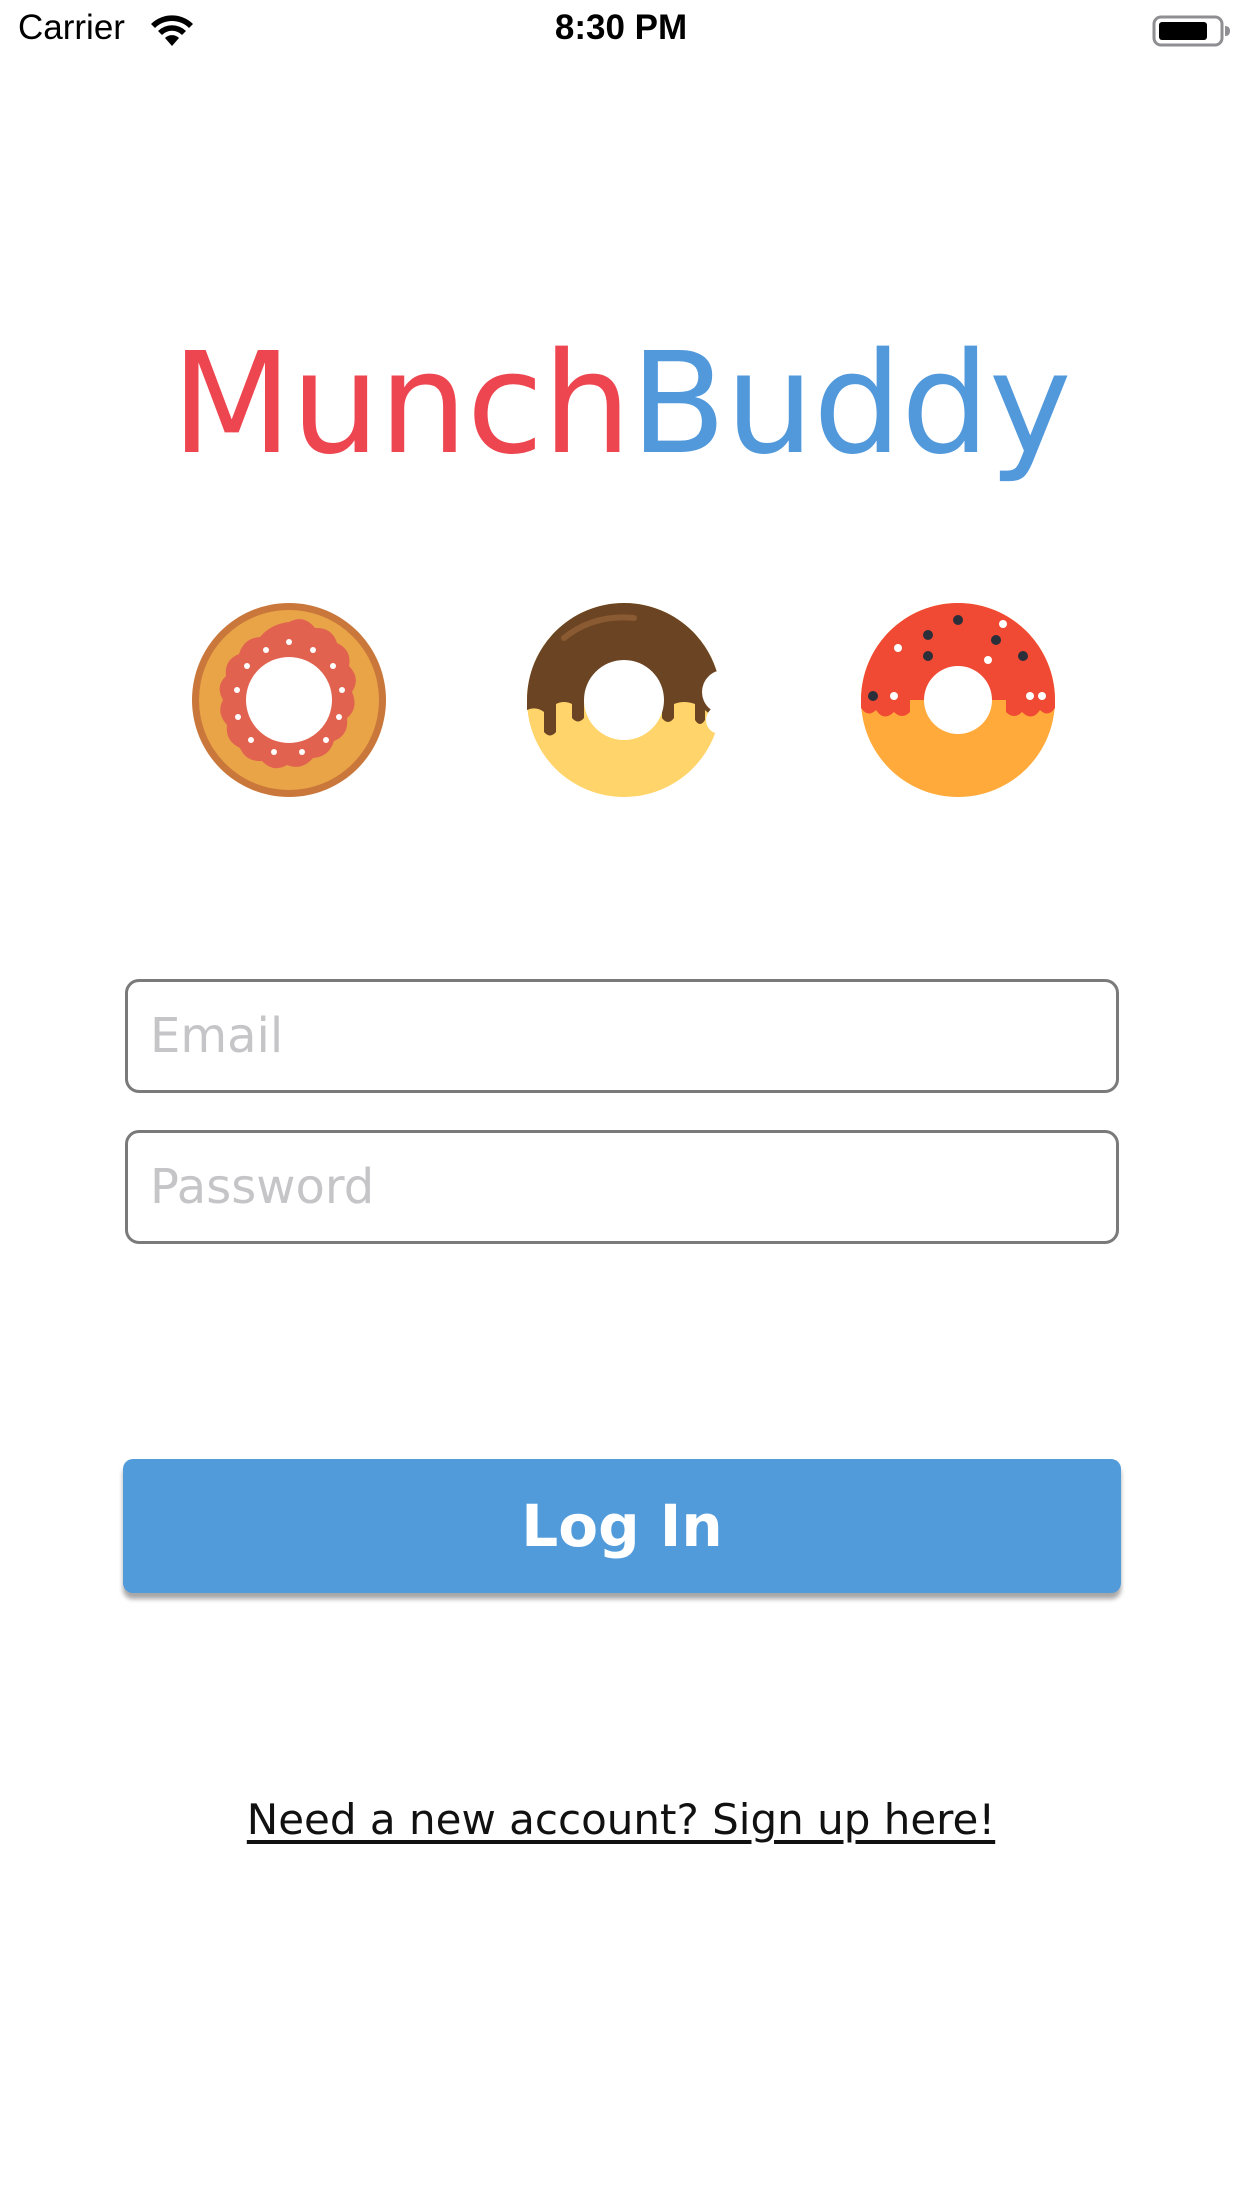 This screenshot has width=1242, height=2208. Describe the element at coordinates (622, 1036) in the screenshot. I see `email-field` at that location.